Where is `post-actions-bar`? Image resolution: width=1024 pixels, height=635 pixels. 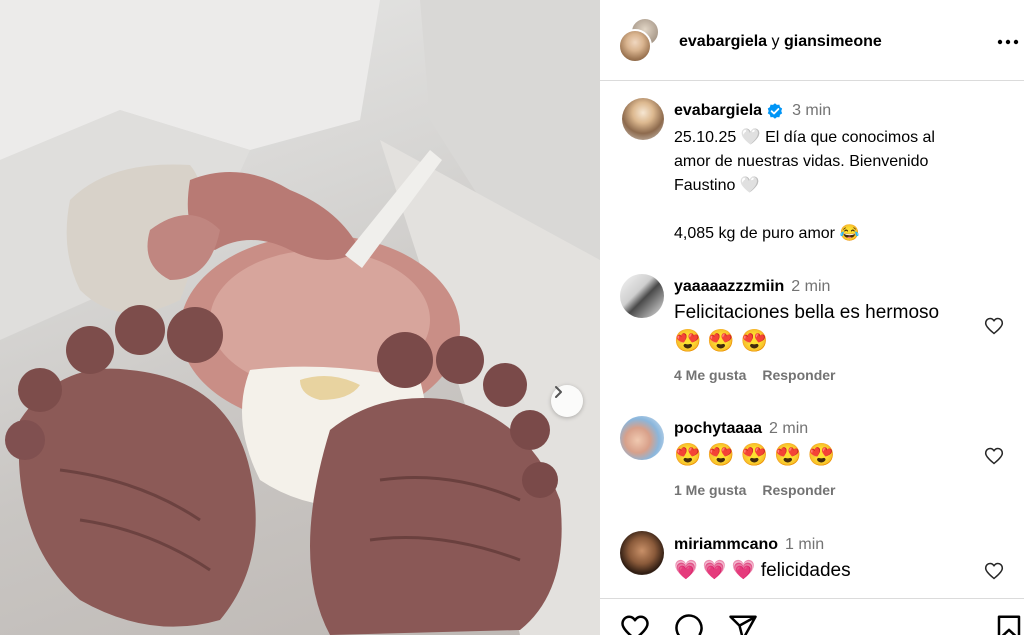
post-actions-bar is located at coordinates (812, 616).